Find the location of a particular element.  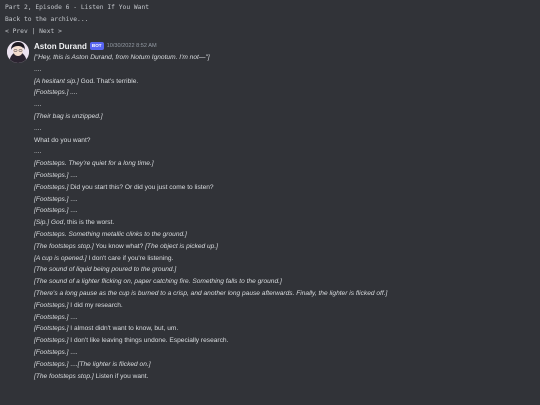

stage-direction: [A cup is opened.] is located at coordinates (60, 258).